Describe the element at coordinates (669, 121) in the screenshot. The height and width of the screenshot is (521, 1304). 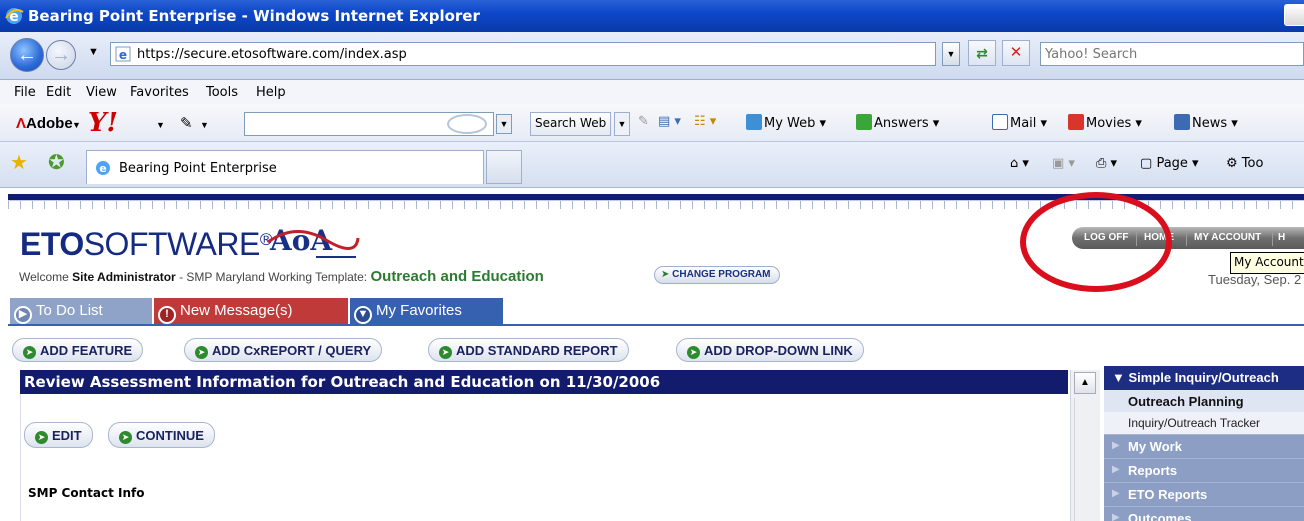
I see `layout-icon: ▤ ▾` at that location.